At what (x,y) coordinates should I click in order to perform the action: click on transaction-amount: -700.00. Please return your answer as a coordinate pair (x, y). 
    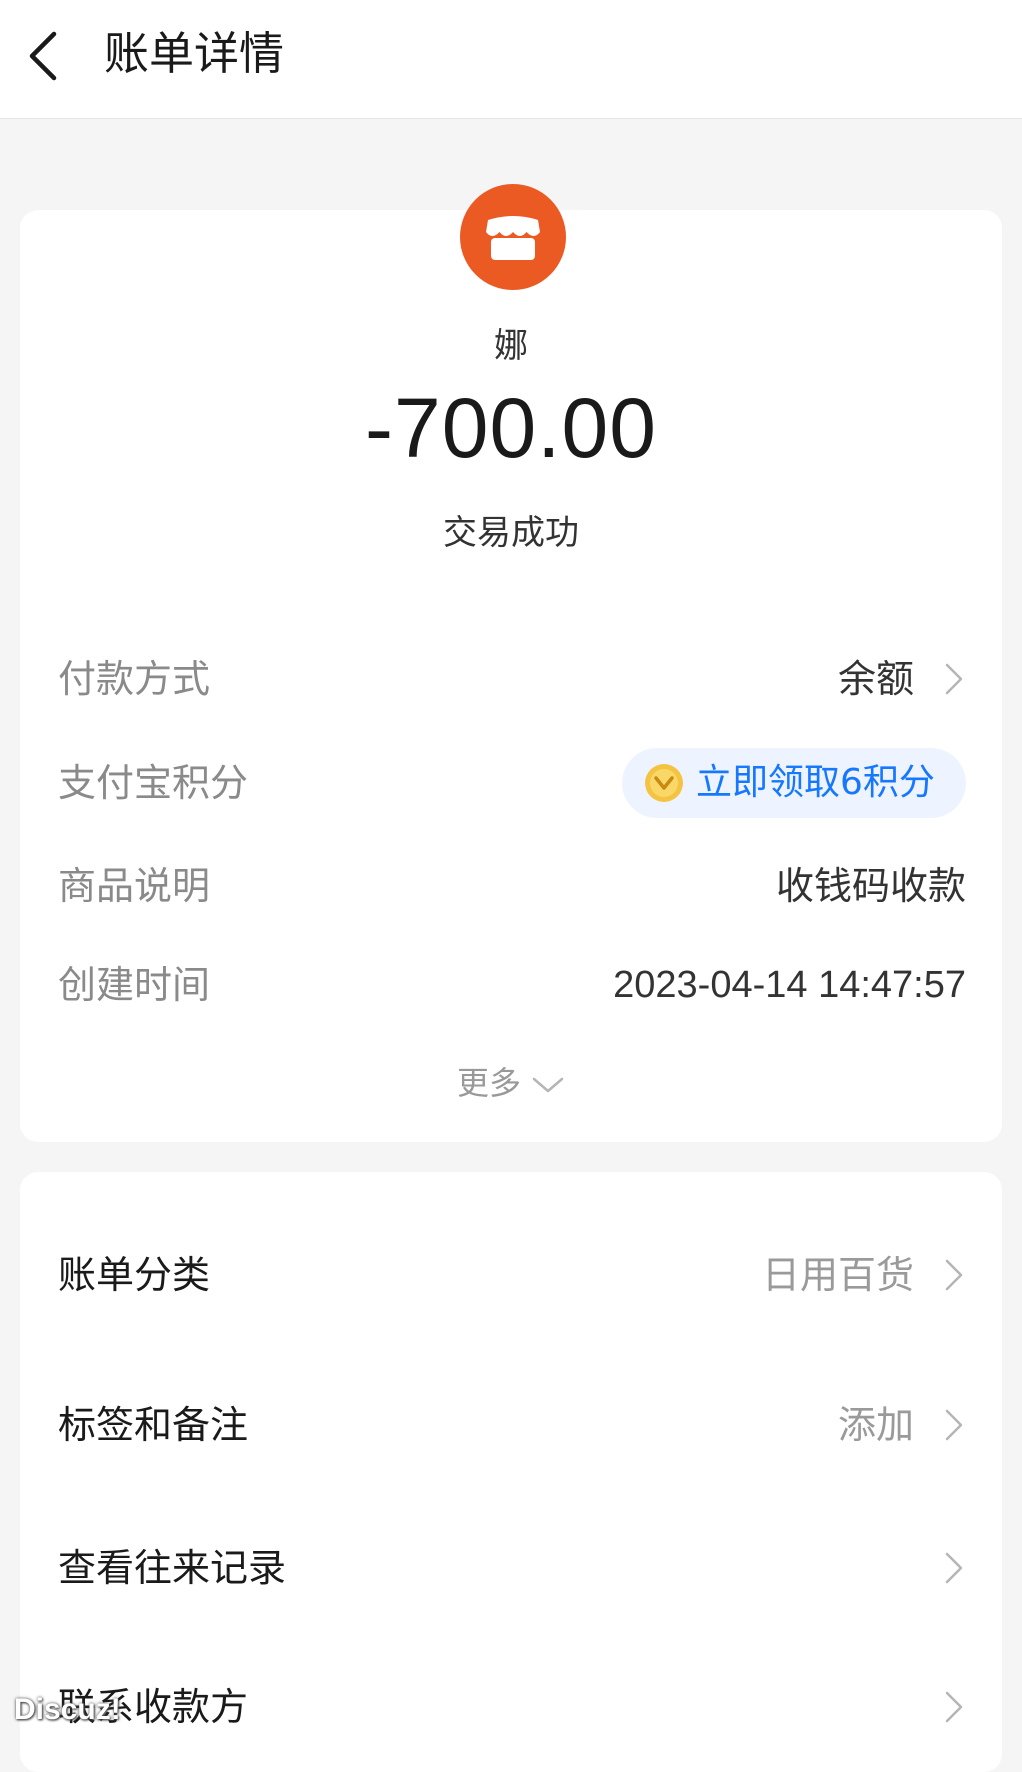
    Looking at the image, I should click on (511, 428).